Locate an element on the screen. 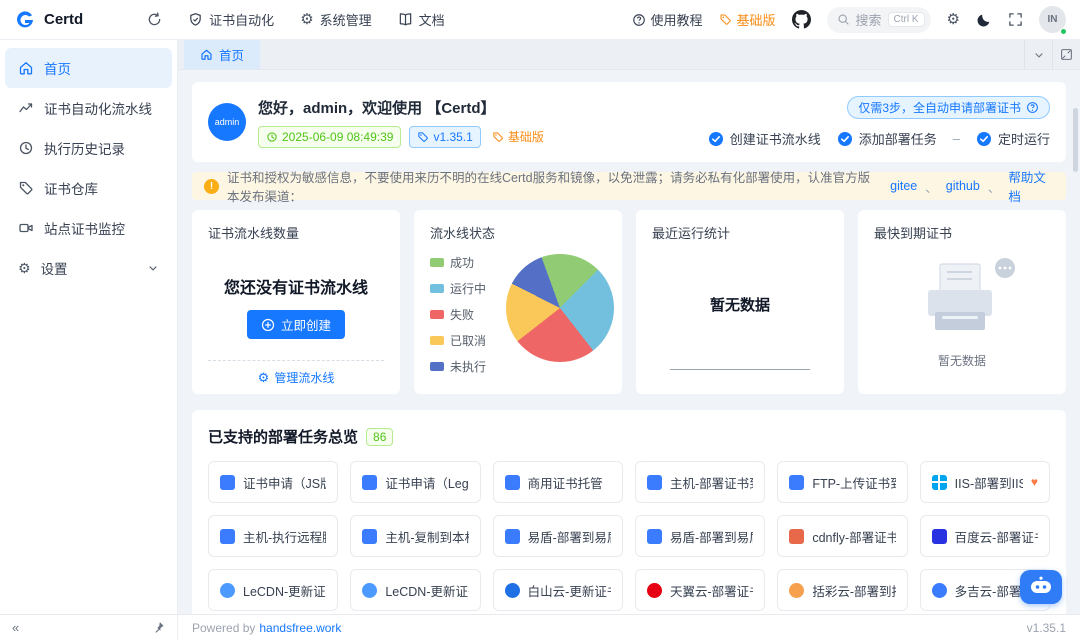 The height and width of the screenshot is (640, 1080). card-title: 流水线状态 is located at coordinates (463, 233).